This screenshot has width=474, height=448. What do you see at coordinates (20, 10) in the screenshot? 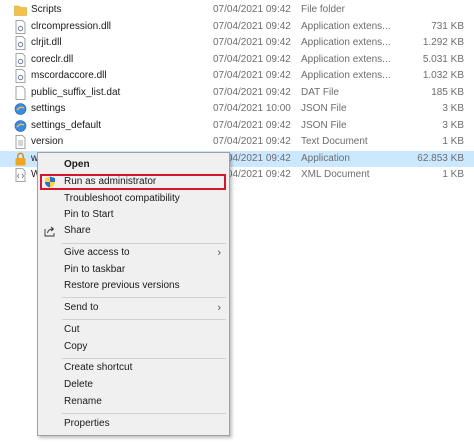
I see `folder-icon` at bounding box center [20, 10].